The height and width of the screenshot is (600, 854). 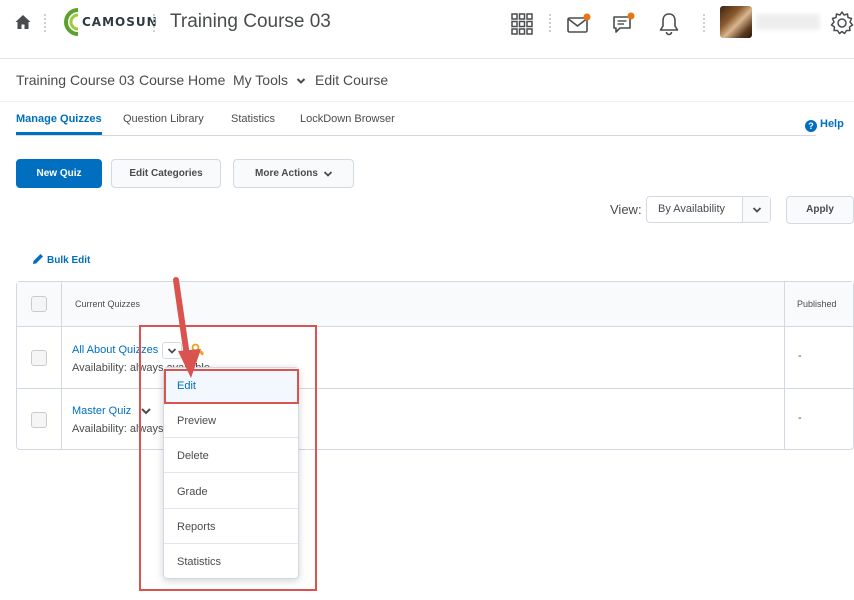 I want to click on mail-icon, so click(x=579, y=24).